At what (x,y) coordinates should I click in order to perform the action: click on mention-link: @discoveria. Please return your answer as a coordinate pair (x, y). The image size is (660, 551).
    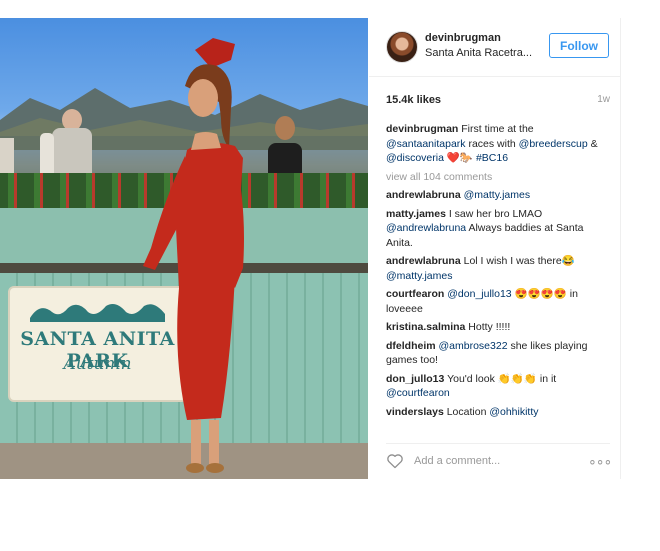
    Looking at the image, I should click on (415, 158).